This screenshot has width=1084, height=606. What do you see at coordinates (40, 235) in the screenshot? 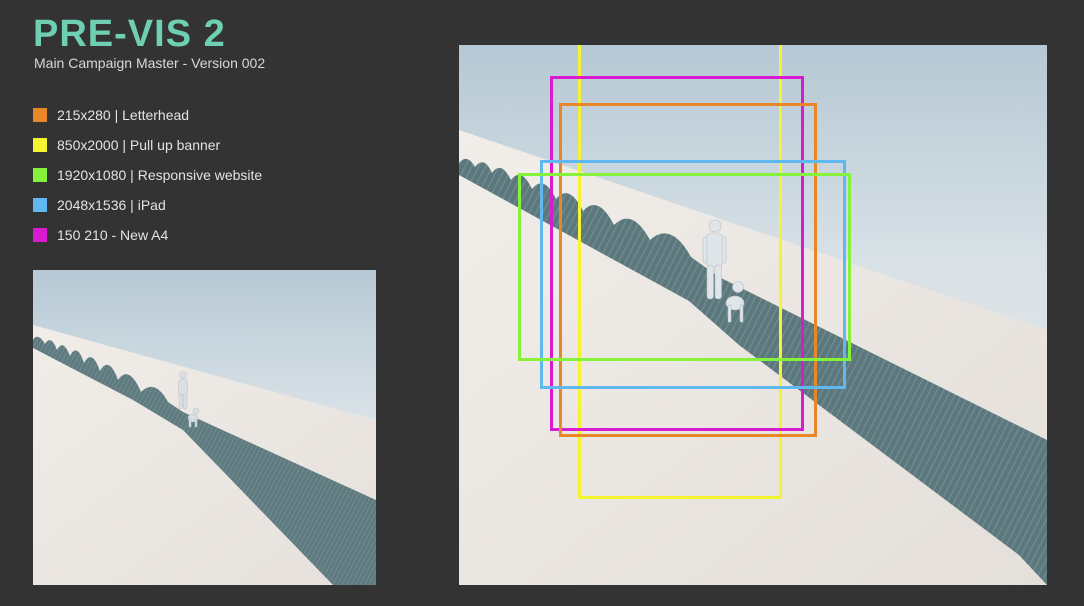
I see `legend-swatch-new-a4` at bounding box center [40, 235].